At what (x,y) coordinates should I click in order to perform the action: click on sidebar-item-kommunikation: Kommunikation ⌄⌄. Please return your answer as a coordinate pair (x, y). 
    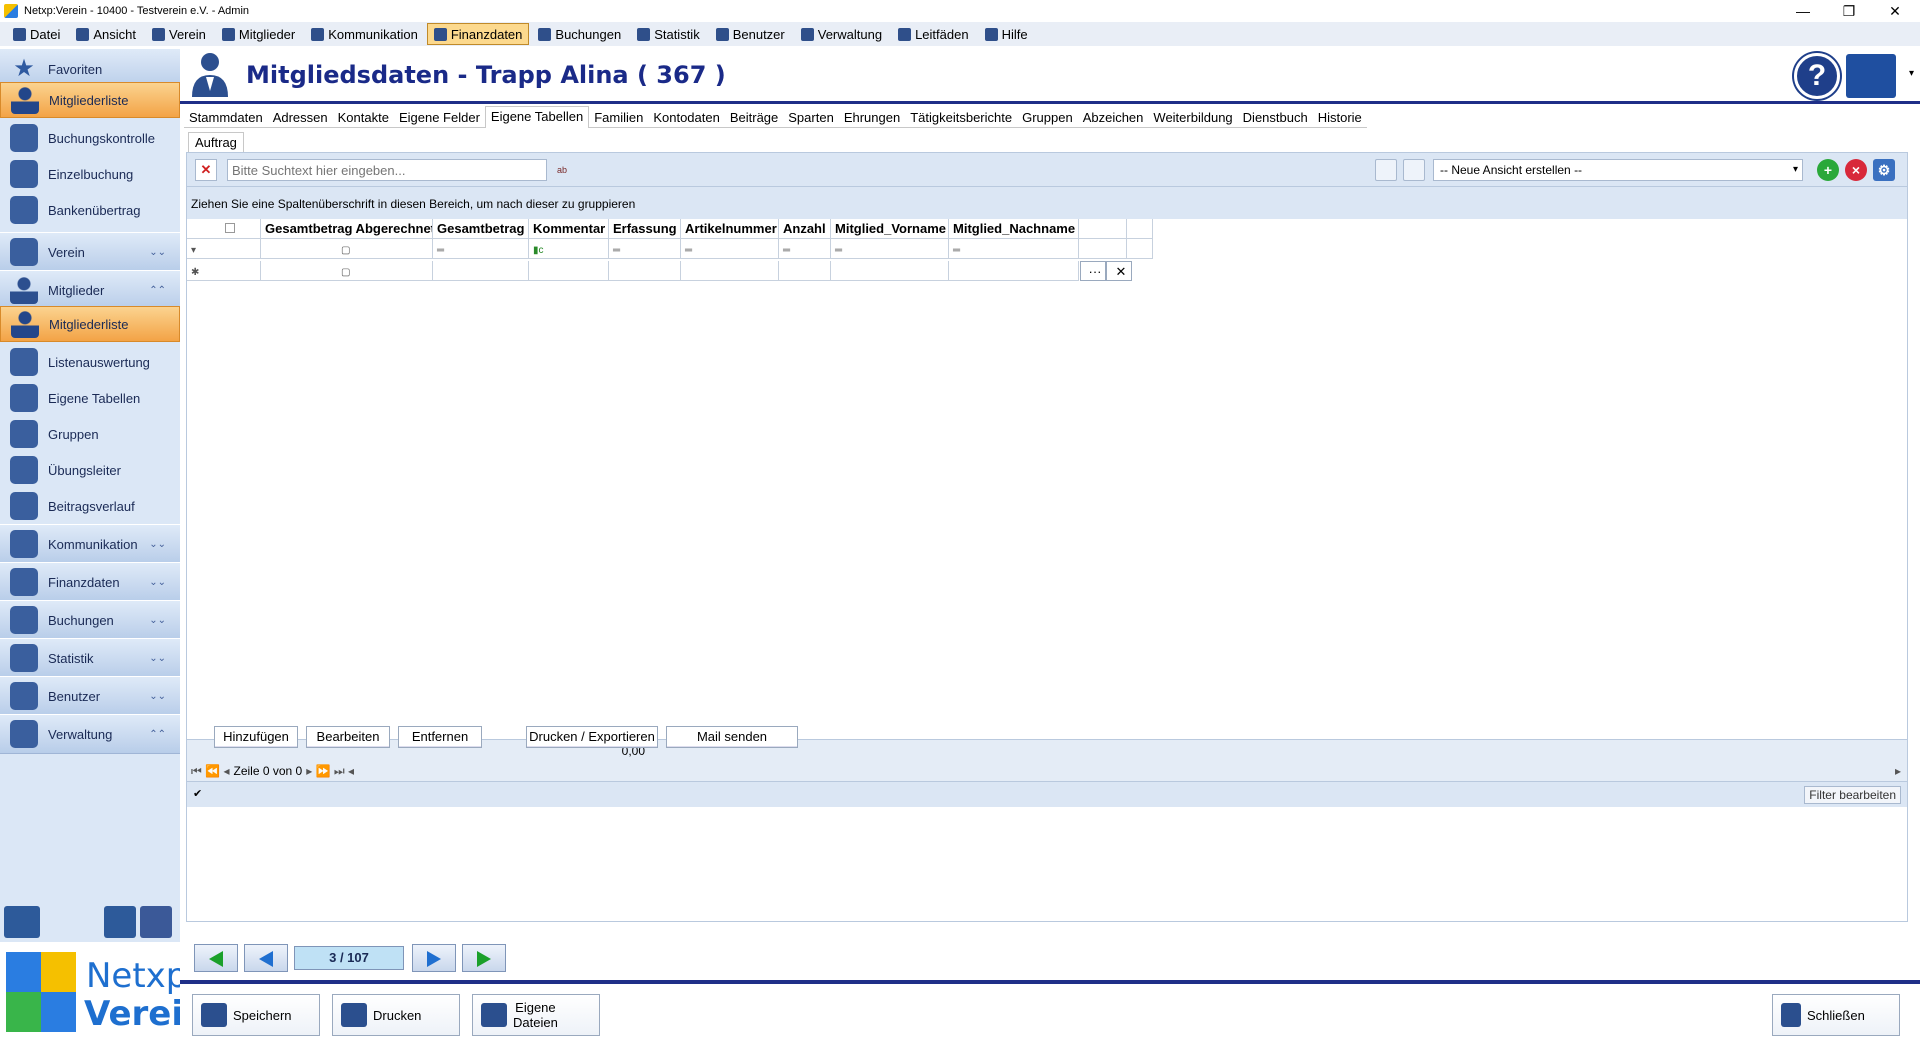
    Looking at the image, I should click on (90, 544).